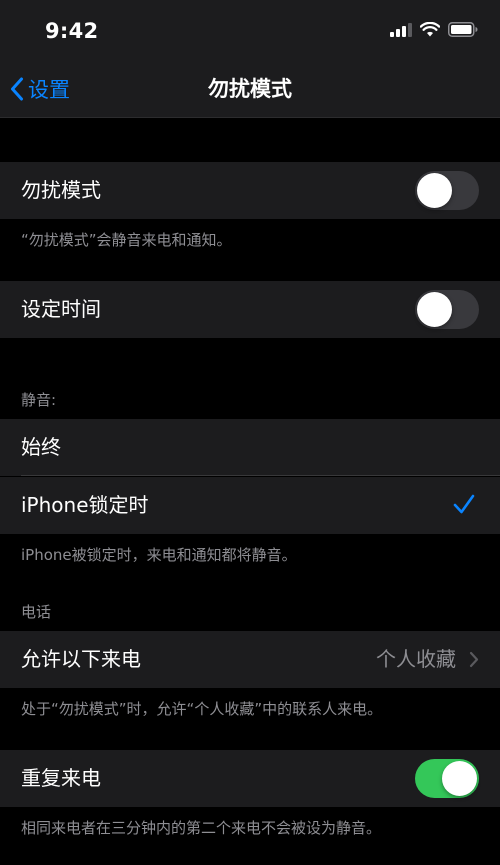  Describe the element at coordinates (41, 447) in the screenshot. I see `silence-option-label: 始终` at that location.